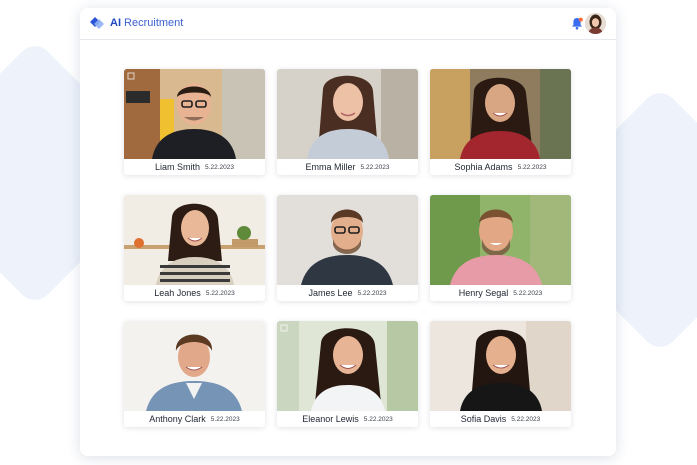 This screenshot has height=465, width=697. I want to click on candidate-caption: Leah Jones 5.22.2023, so click(194, 293).